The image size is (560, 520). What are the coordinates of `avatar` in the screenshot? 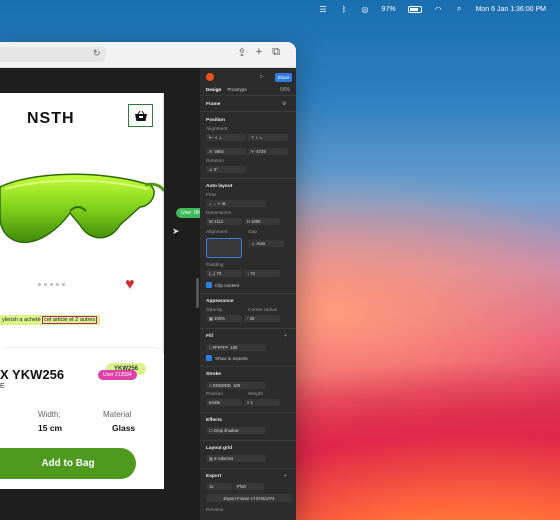 It's located at (210, 77).